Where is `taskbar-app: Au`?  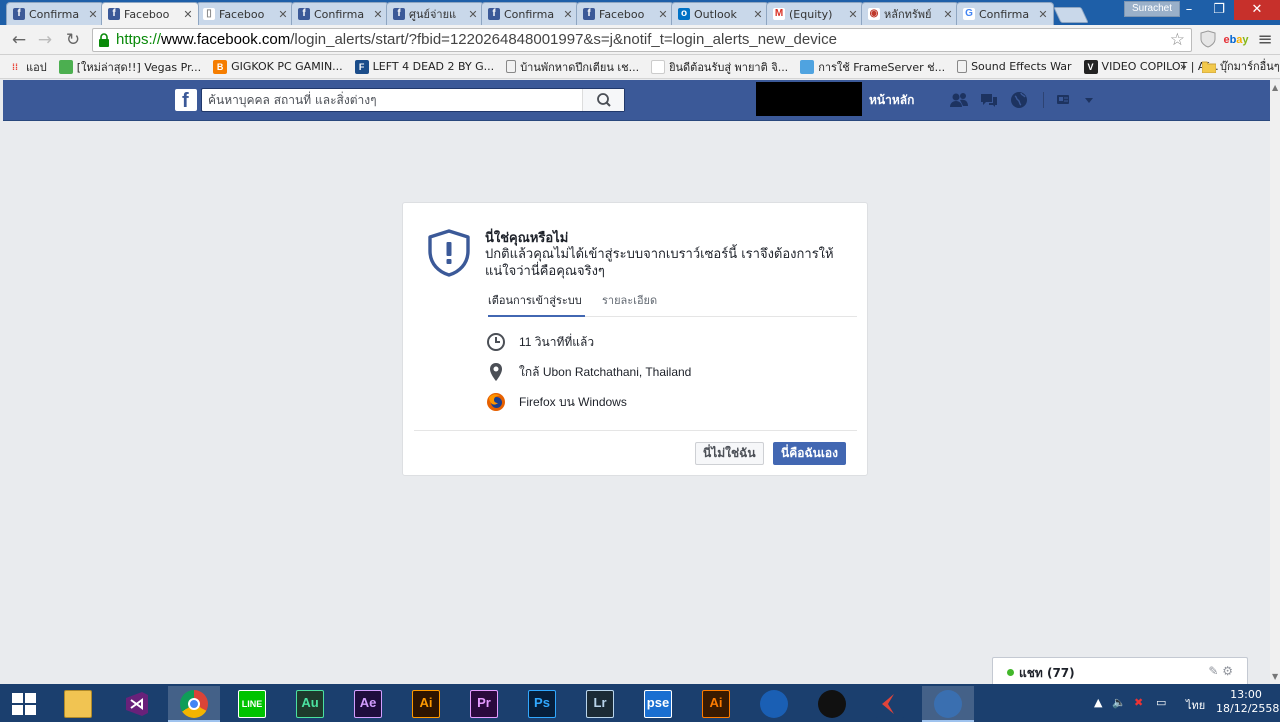 taskbar-app: Au is located at coordinates (310, 704).